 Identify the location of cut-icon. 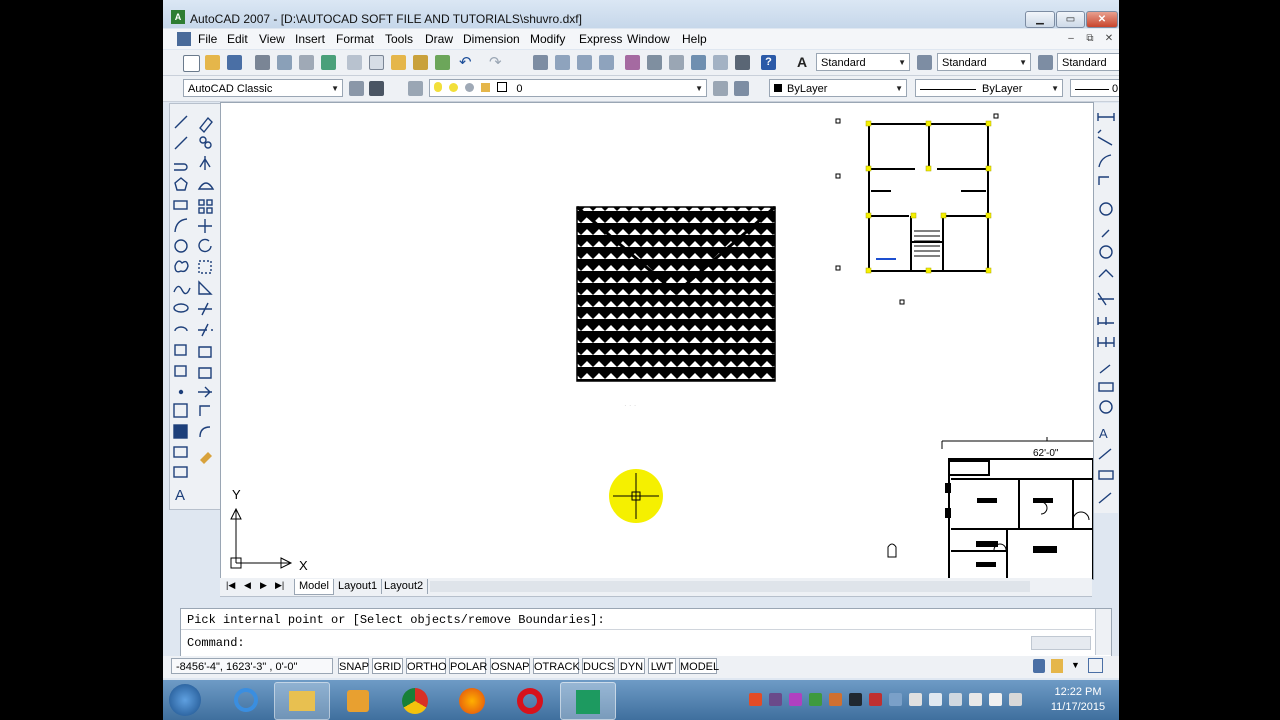
(354, 62).